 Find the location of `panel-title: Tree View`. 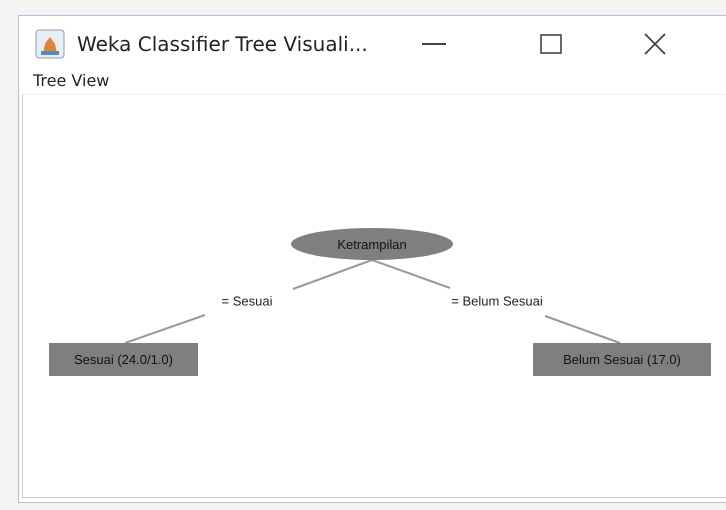

panel-title: Tree View is located at coordinates (71, 81).